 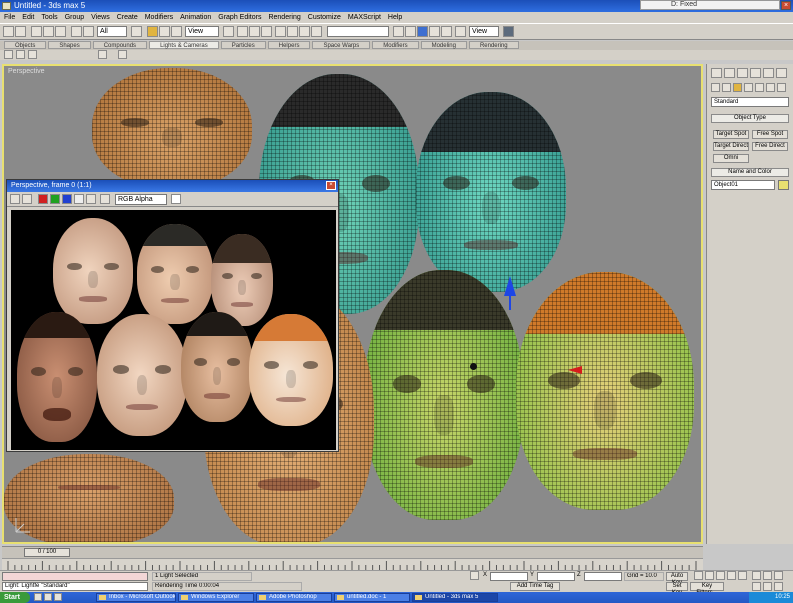 I want to click on motion-panel-icon, so click(x=755, y=73).